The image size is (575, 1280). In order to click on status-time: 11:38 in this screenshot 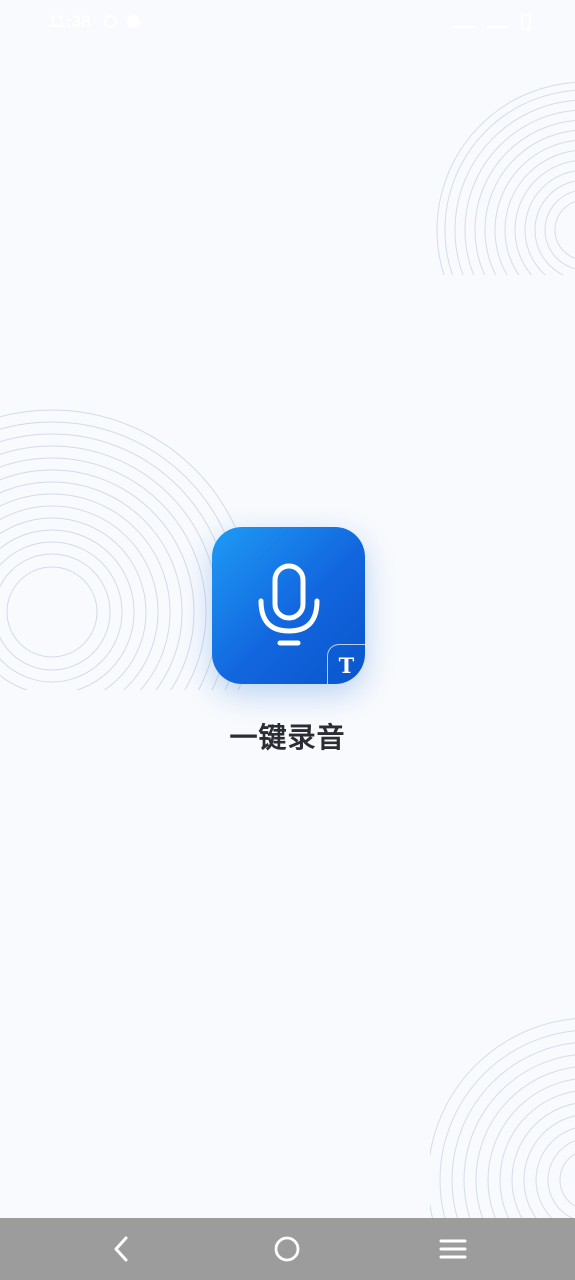, I will do `click(69, 21)`.